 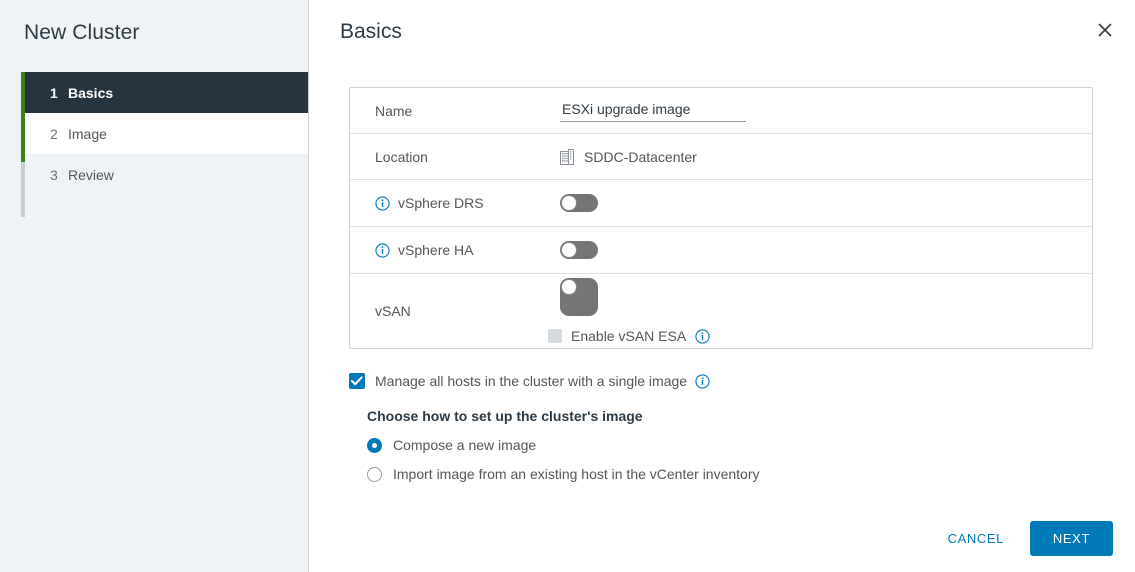 I want to click on value-vsphere-drs, so click(x=826, y=203).